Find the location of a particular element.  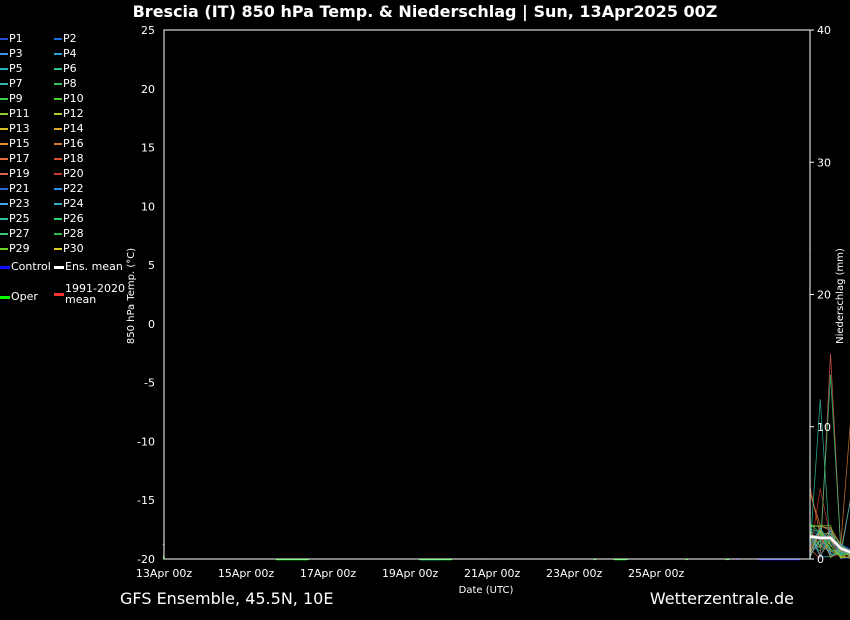

legend-label: P3 is located at coordinates (16, 53).